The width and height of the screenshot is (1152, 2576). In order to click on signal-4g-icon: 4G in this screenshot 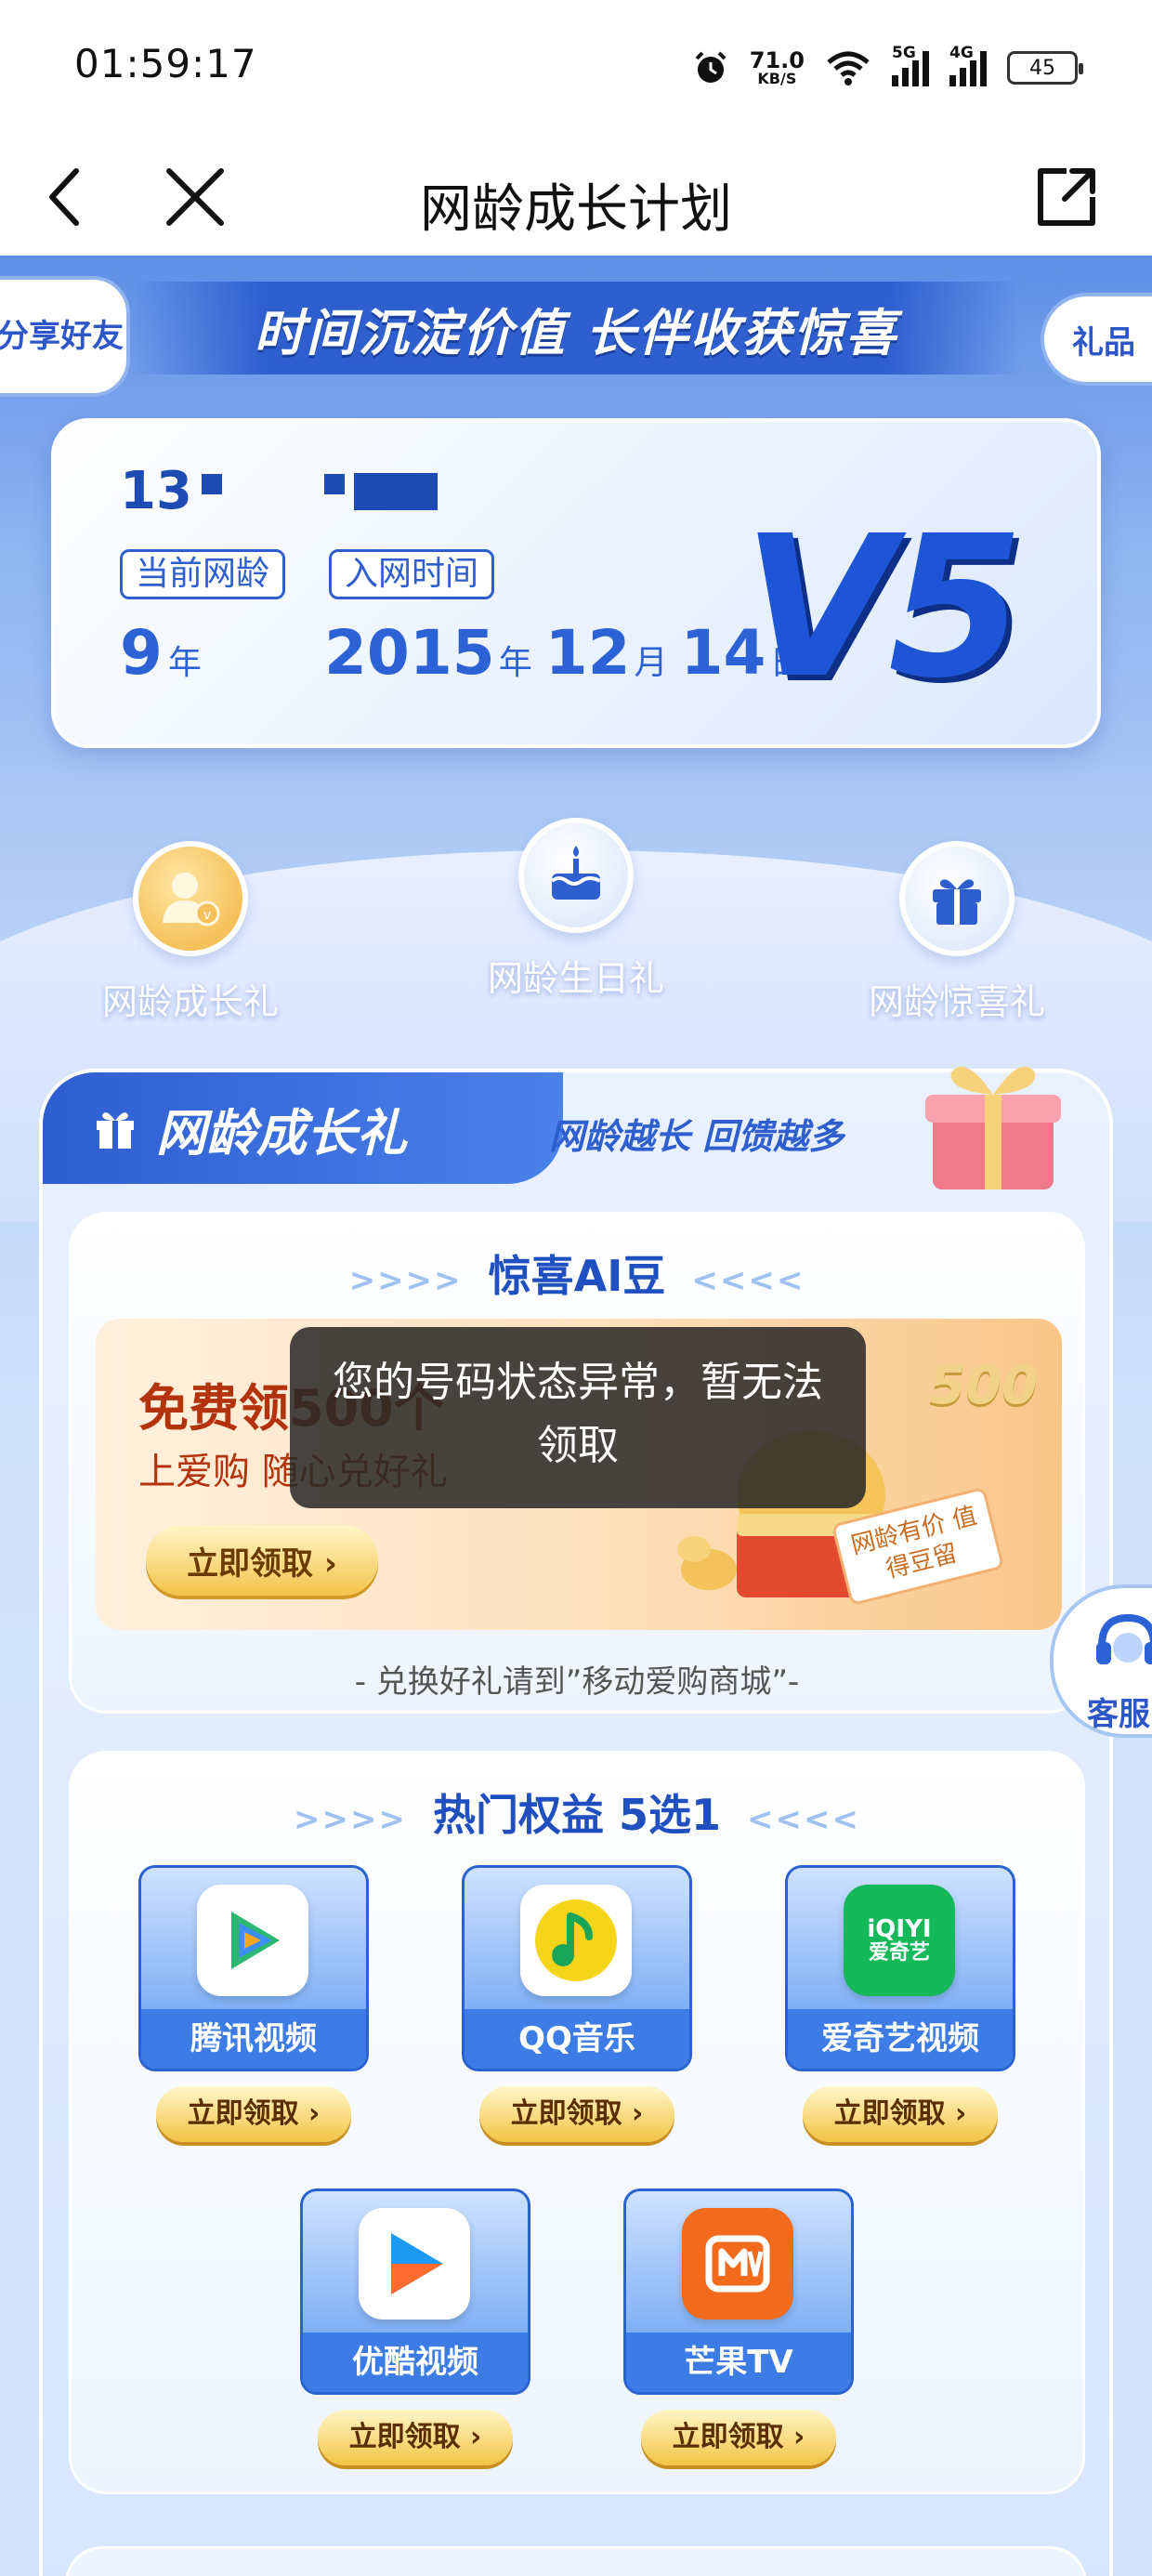, I will do `click(968, 65)`.